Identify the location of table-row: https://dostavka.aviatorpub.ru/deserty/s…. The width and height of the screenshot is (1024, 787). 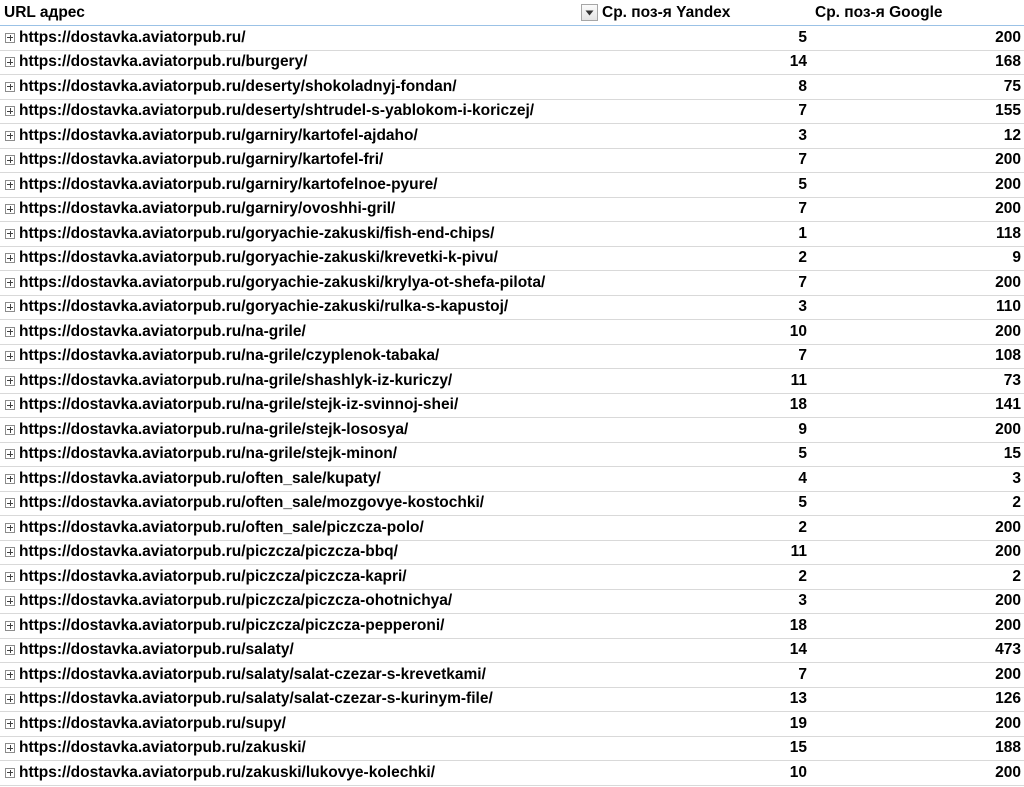
(512, 112).